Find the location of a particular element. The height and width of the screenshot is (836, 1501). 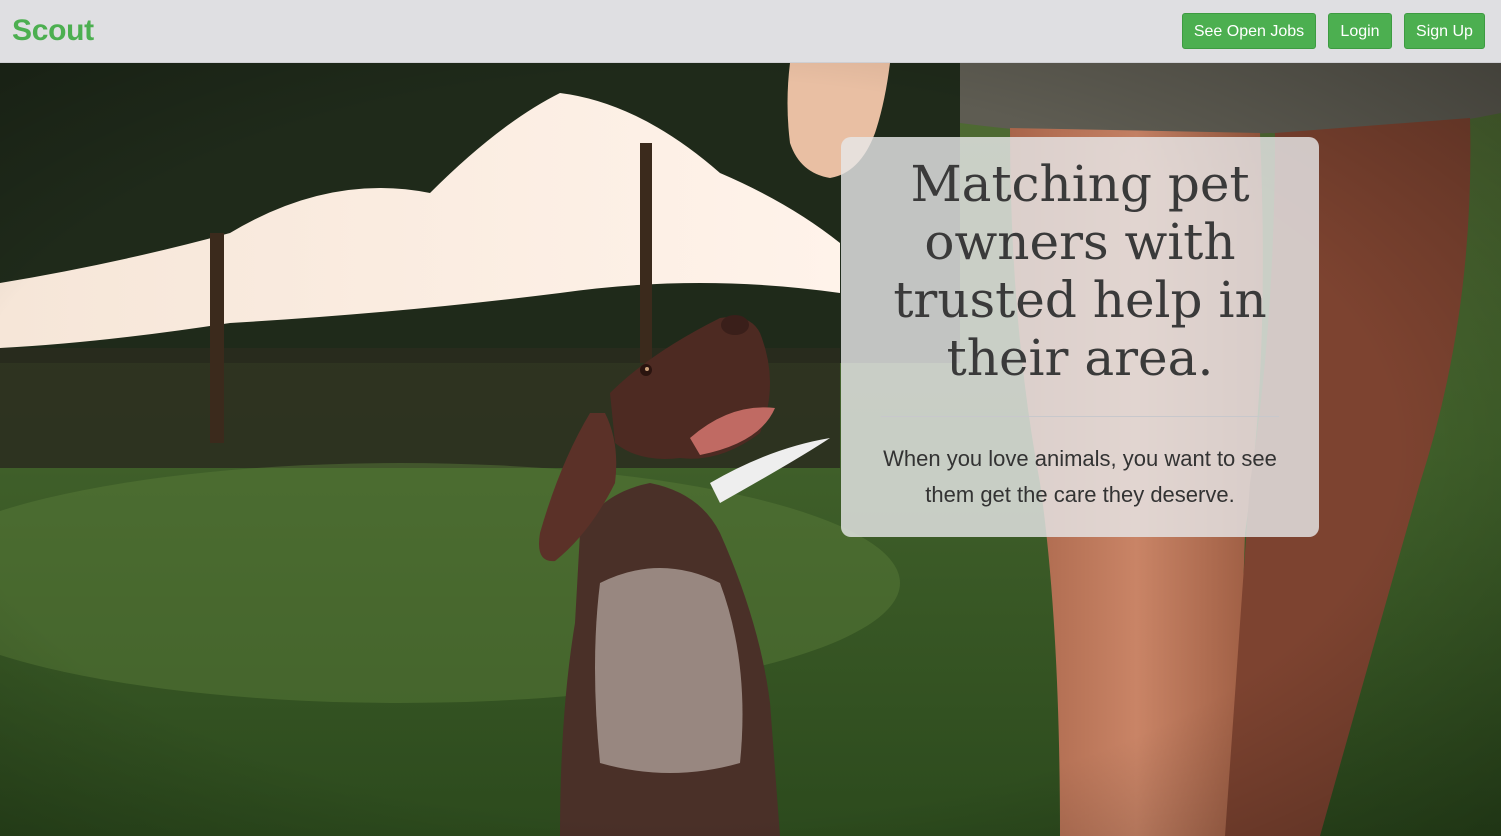

login-button: Login is located at coordinates (1360, 31).